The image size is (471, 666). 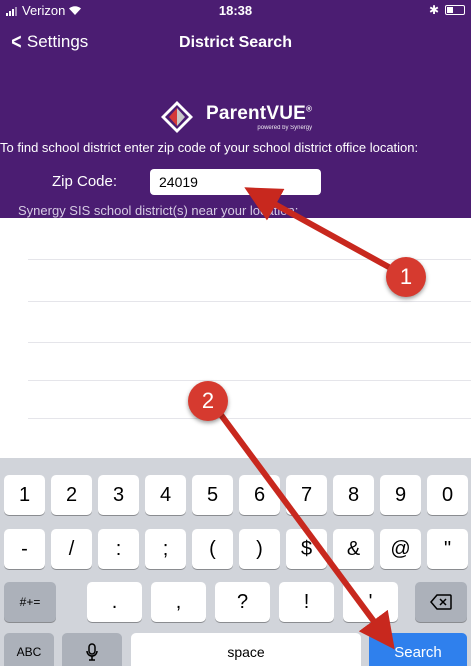 I want to click on status-bar: Verizon 18:38 ✱, so click(x=235, y=11).